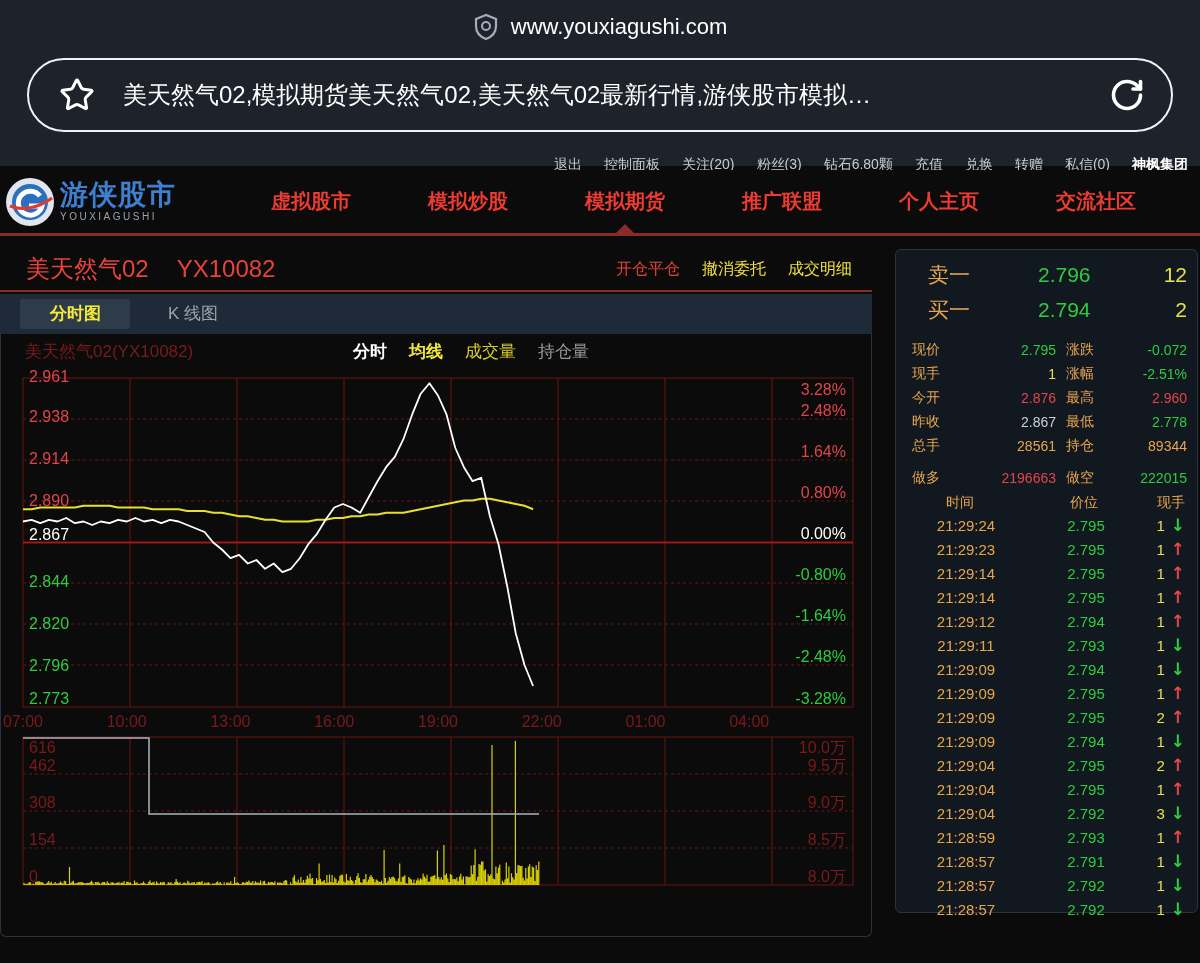 This screenshot has height=963, width=1200. I want to click on trade-volume: 2, so click(1160, 765).